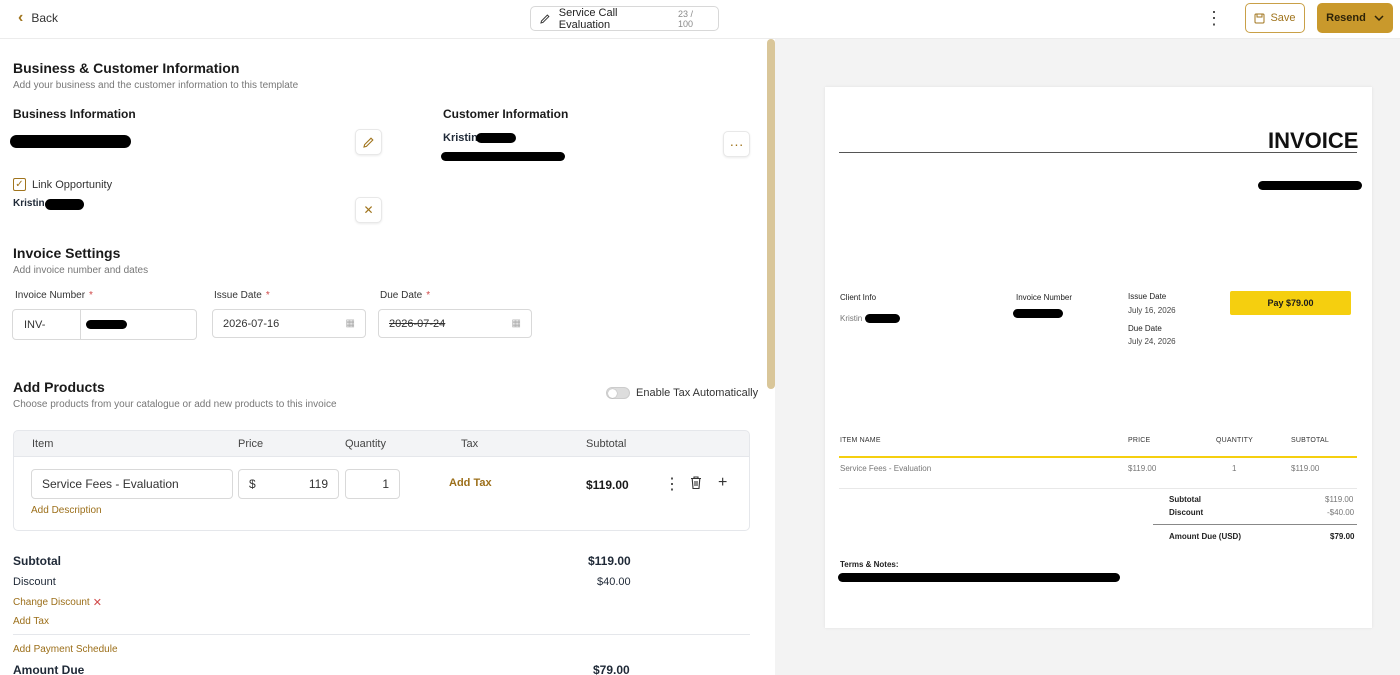 Image resolution: width=1400 pixels, height=675 pixels. I want to click on discount-label: Discount, so click(34, 582).